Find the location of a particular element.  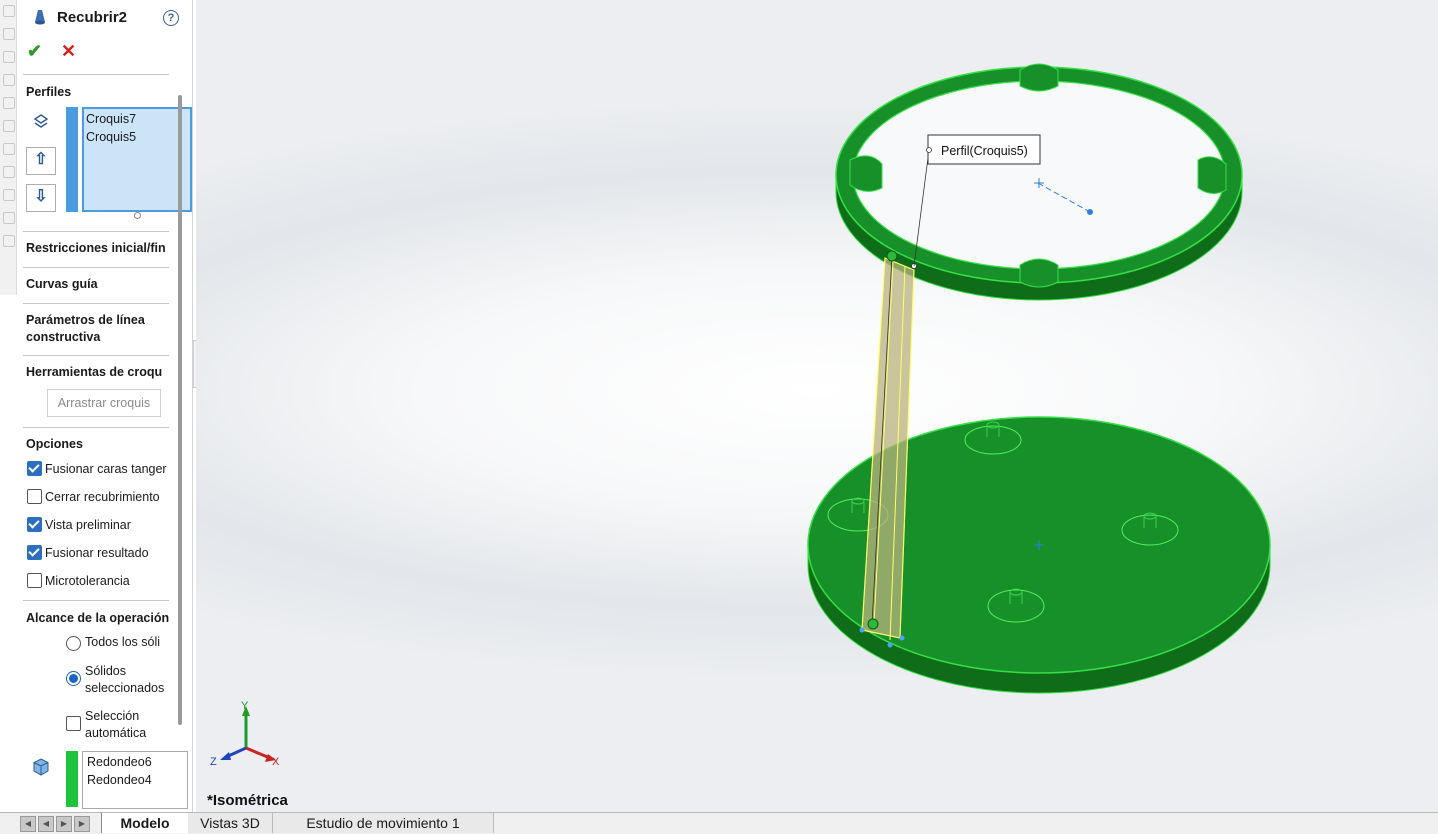

profile-callout: Perfil(Croquis5) is located at coordinates (983, 149).